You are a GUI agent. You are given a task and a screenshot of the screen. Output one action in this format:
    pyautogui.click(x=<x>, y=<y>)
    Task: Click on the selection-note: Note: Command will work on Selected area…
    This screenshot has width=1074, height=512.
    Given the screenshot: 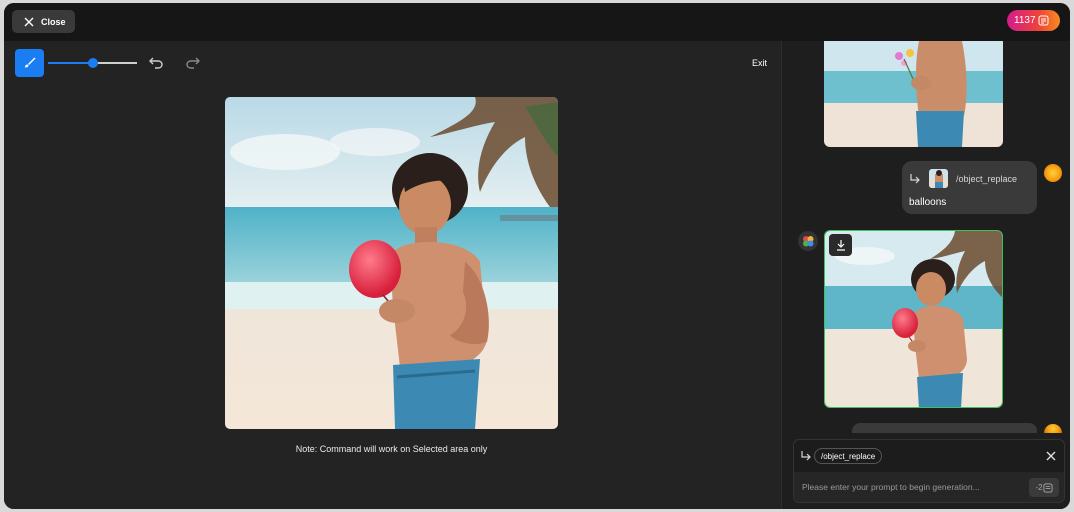 What is the action you would take?
    pyautogui.click(x=391, y=449)
    